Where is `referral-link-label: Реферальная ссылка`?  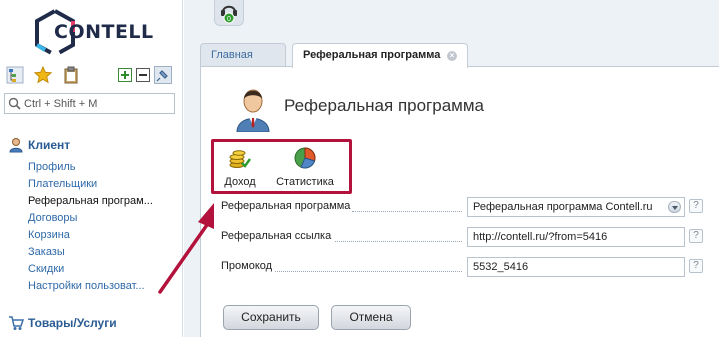
referral-link-label: Реферальная ссылка is located at coordinates (276, 236).